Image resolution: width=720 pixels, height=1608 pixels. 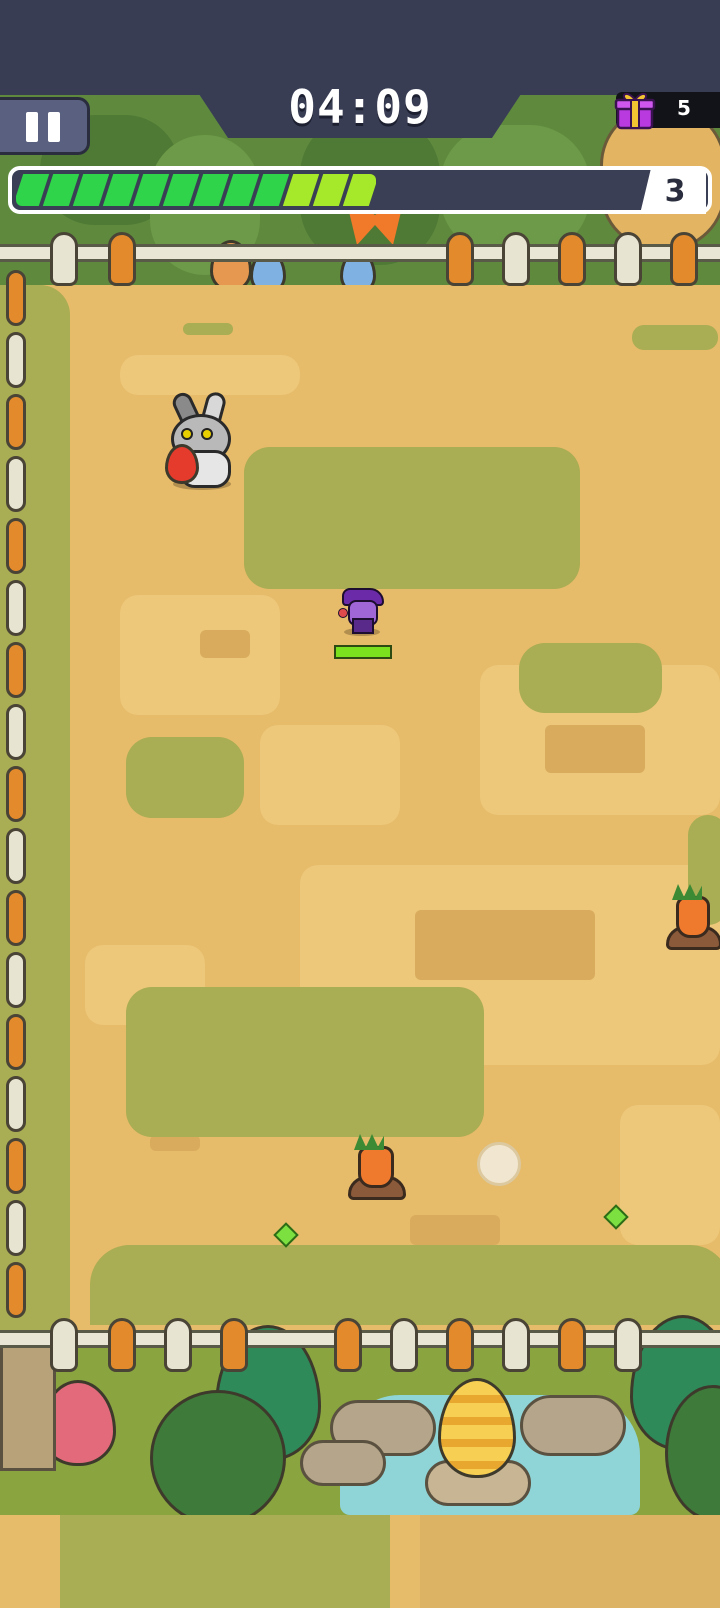 I want to click on player-character, so click(x=361, y=613).